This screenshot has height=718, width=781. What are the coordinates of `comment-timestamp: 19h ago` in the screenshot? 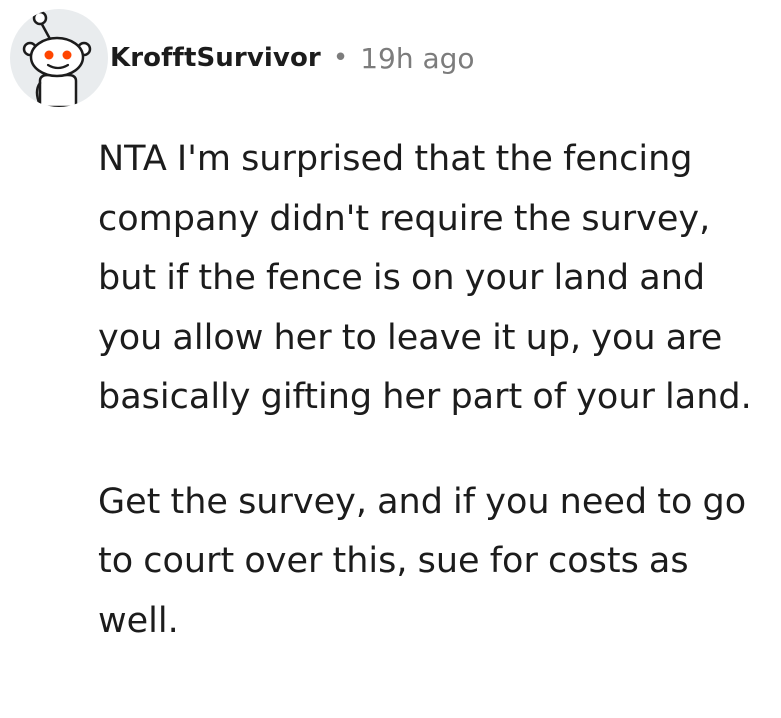 It's located at (417, 58).